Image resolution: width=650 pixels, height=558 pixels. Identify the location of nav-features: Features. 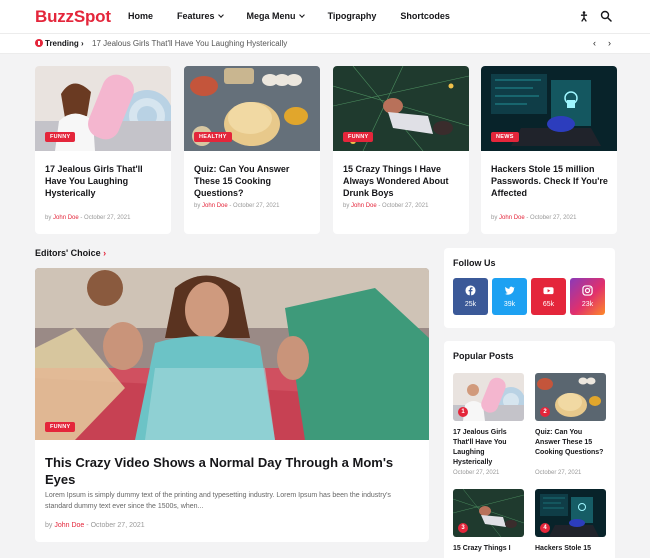
(200, 16).